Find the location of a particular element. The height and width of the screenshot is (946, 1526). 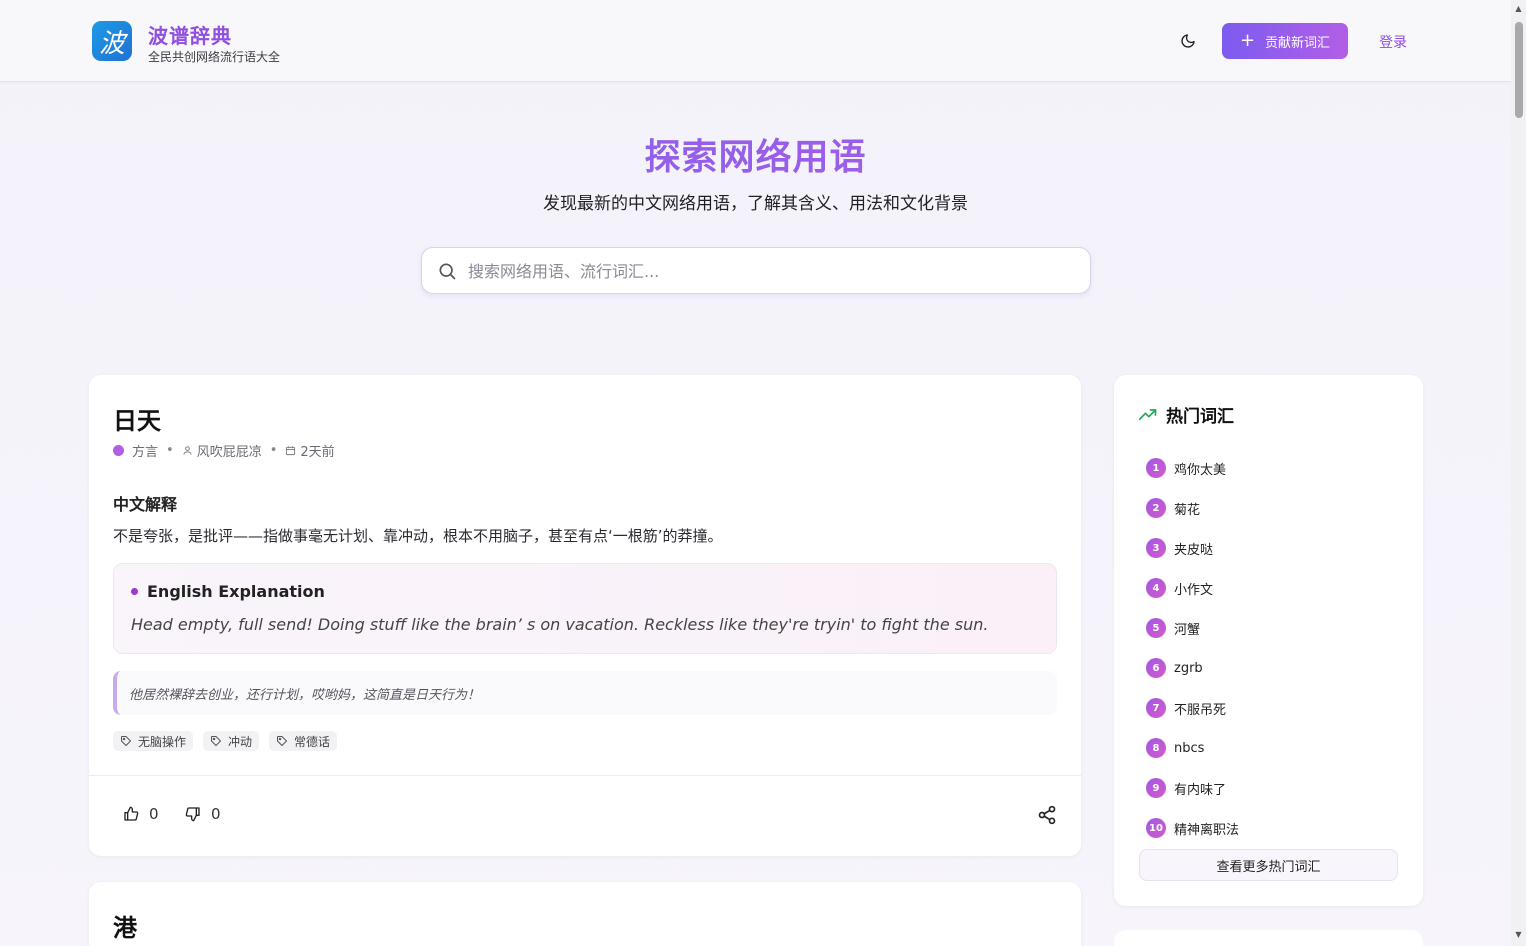

hero-subtitle: 发现最新的中文网络用语，了解其含义、用法和文化背景 is located at coordinates (755, 204).